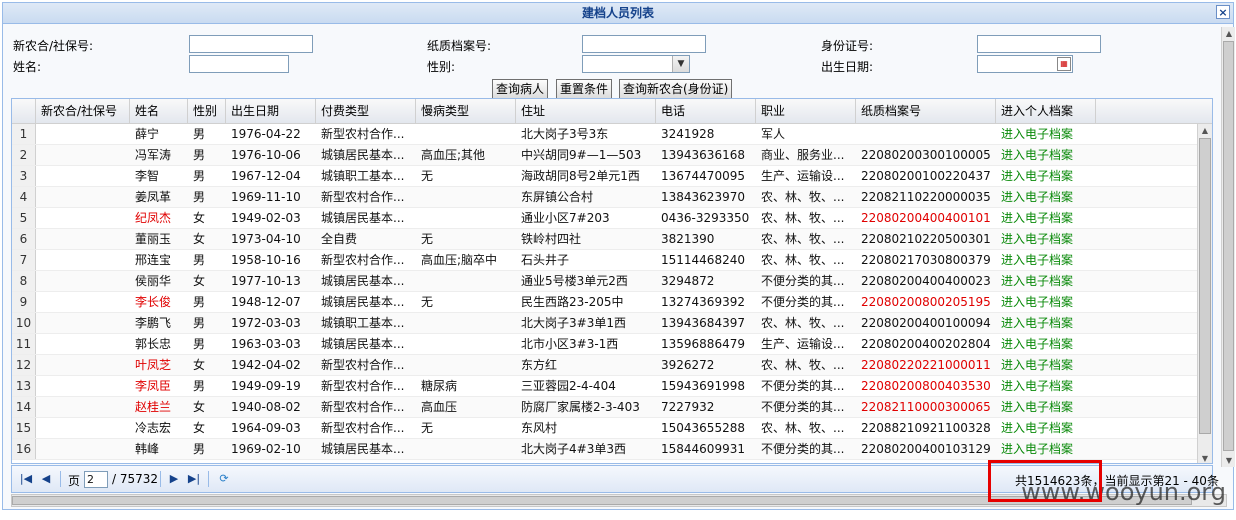 The height and width of the screenshot is (520, 1236). Describe the element at coordinates (46, 479) in the screenshot. I see `prev-page-icon: ◀` at that location.